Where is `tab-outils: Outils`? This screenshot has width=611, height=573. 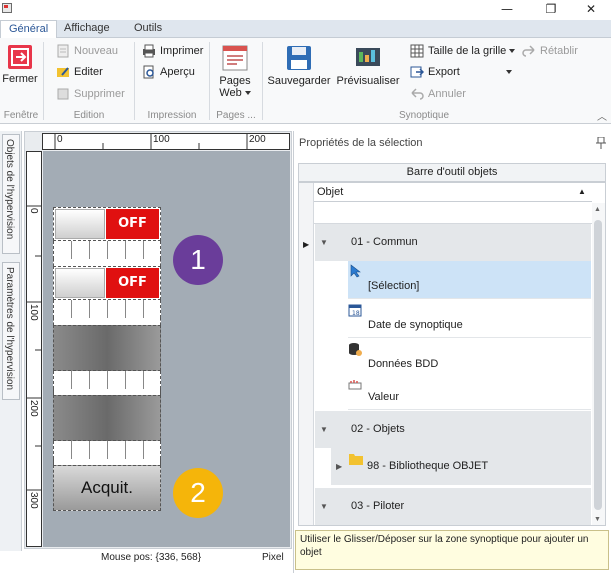
tab-outils: Outils is located at coordinates (148, 29).